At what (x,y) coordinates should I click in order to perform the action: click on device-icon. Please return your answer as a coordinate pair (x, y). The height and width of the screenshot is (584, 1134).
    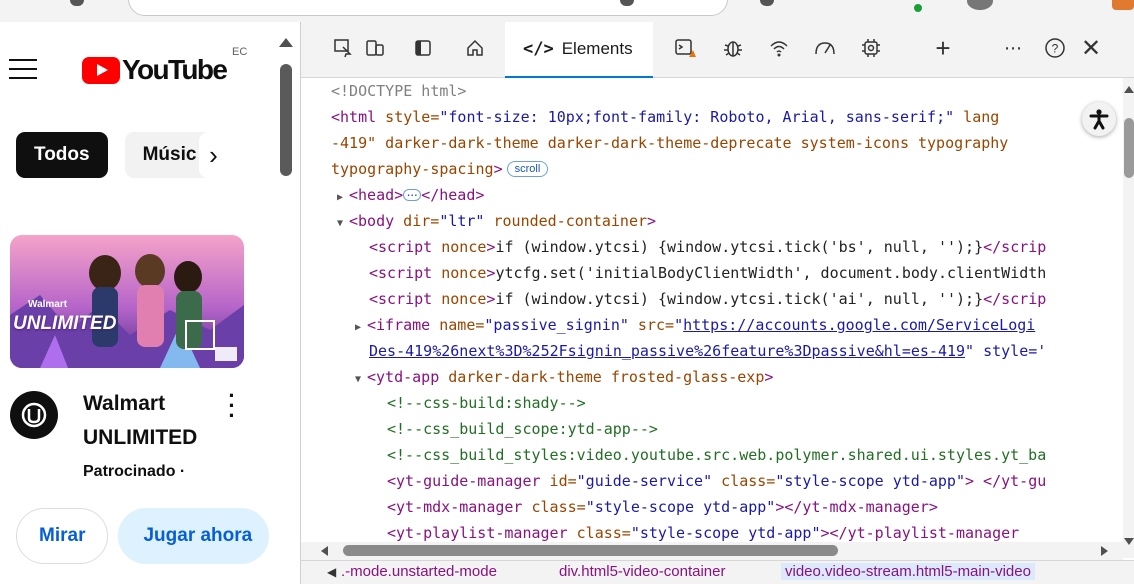
    Looking at the image, I should click on (375, 48).